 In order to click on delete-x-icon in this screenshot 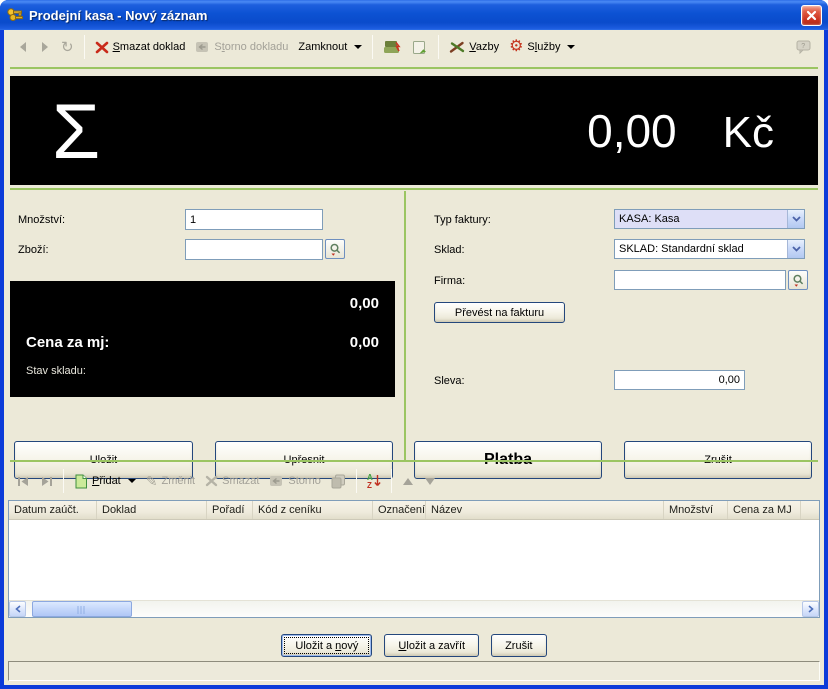, I will do `click(102, 47)`.